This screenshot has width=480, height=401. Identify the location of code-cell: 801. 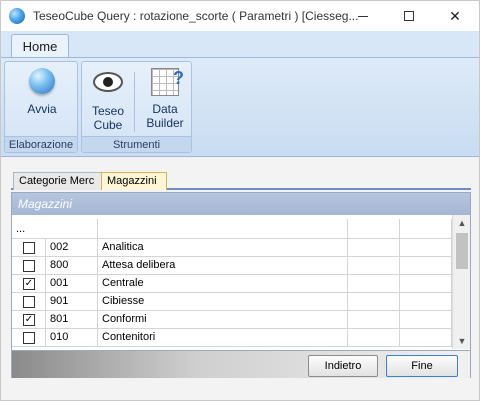
(72, 319).